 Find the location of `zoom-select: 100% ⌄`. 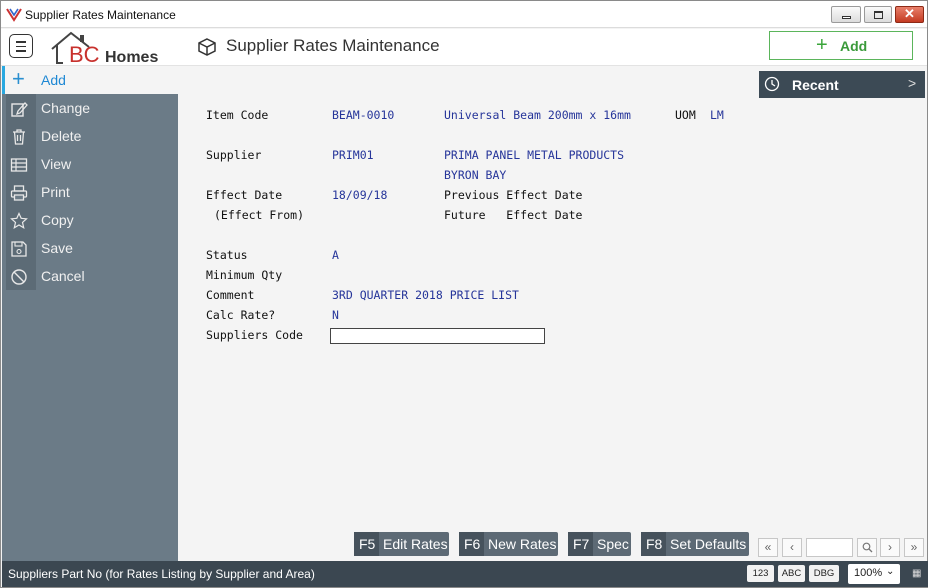

zoom-select: 100% ⌄ is located at coordinates (874, 574).